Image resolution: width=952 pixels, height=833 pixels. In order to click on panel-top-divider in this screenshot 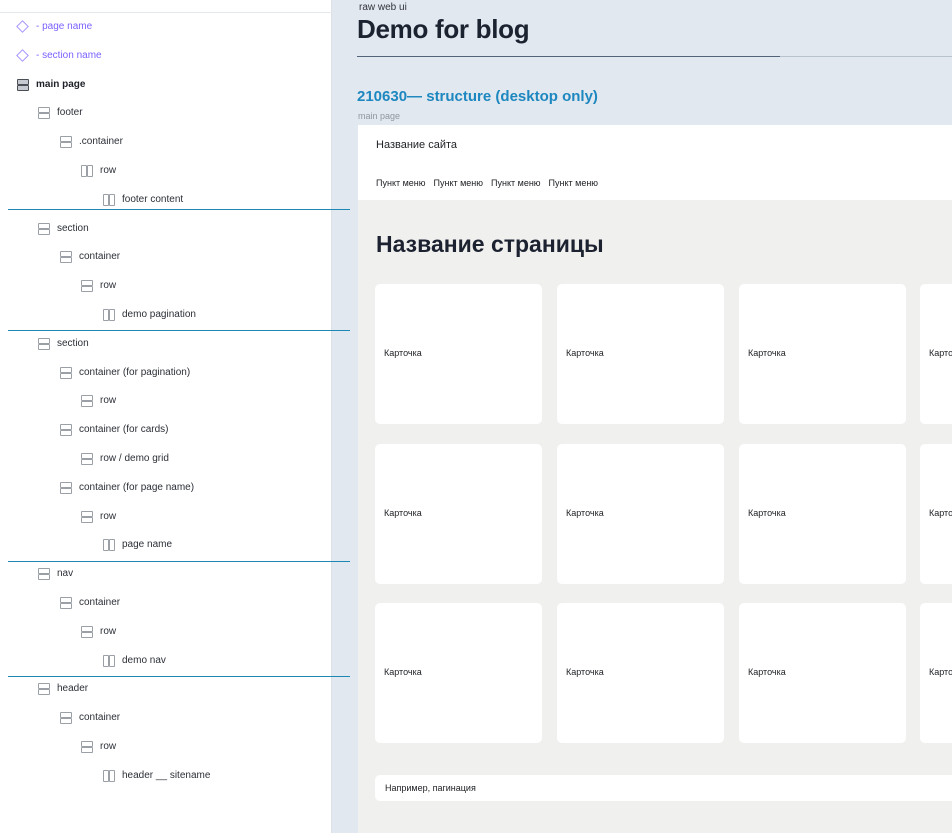, I will do `click(166, 12)`.